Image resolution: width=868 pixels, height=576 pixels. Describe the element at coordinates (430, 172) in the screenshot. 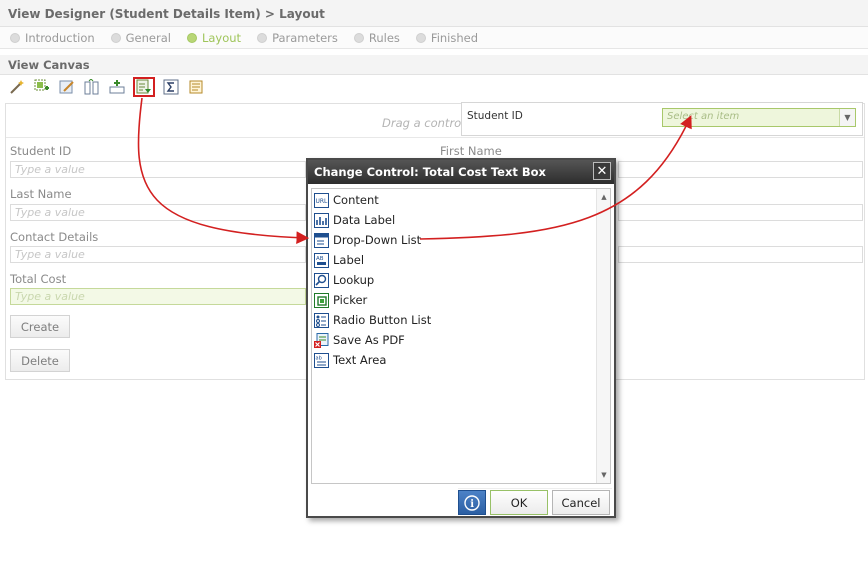

I see `dialog-title-text: Change Control: Total Cost Text Box` at that location.